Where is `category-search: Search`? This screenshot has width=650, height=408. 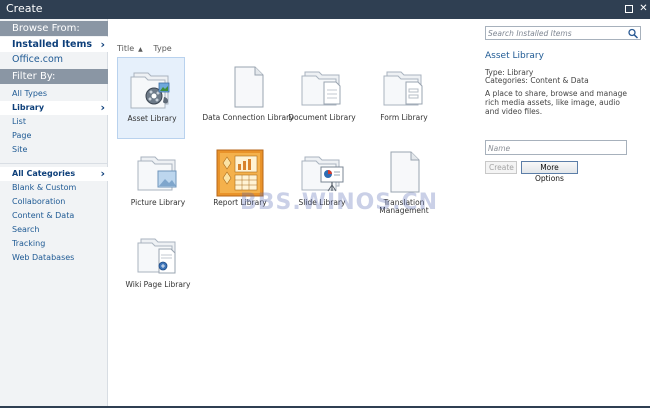 category-search: Search is located at coordinates (54, 230).